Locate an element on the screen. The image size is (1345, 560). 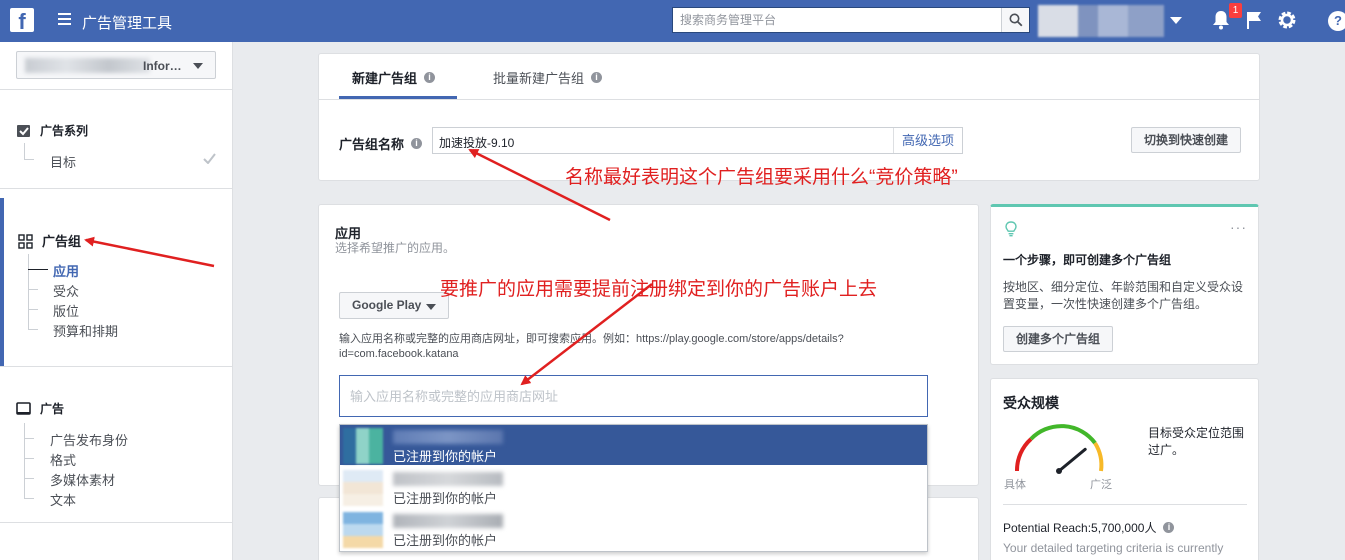
audience-size-title: 受众规模 is located at coordinates (1031, 403).